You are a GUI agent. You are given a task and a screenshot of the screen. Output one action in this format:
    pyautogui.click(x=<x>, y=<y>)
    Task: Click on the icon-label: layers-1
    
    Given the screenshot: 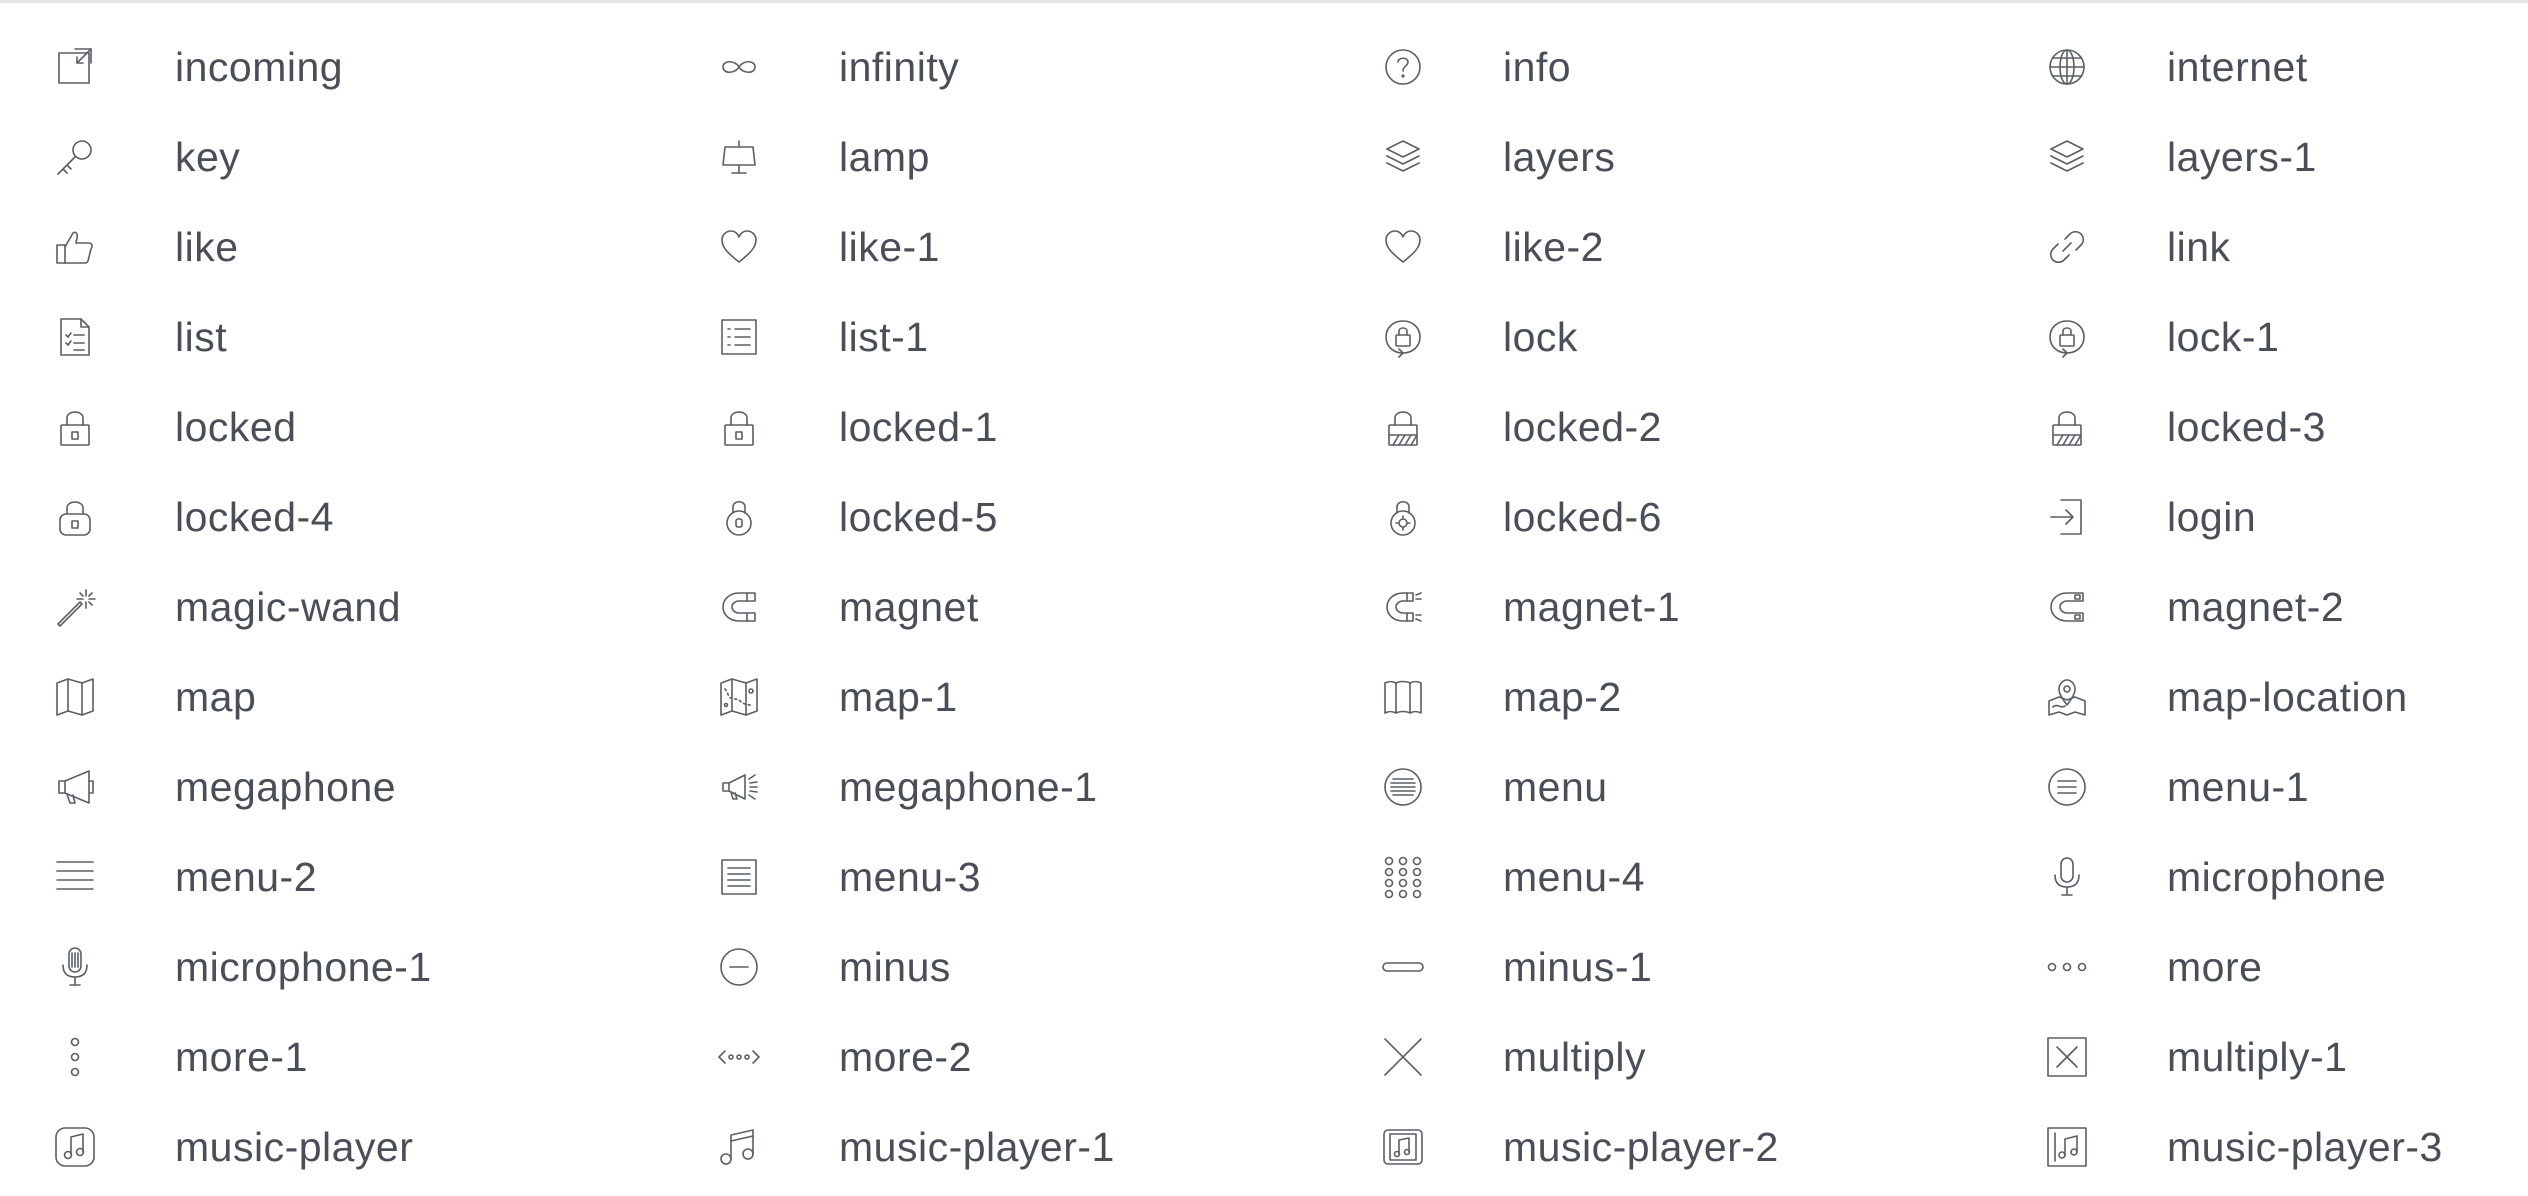 What is the action you would take?
    pyautogui.click(x=2242, y=156)
    